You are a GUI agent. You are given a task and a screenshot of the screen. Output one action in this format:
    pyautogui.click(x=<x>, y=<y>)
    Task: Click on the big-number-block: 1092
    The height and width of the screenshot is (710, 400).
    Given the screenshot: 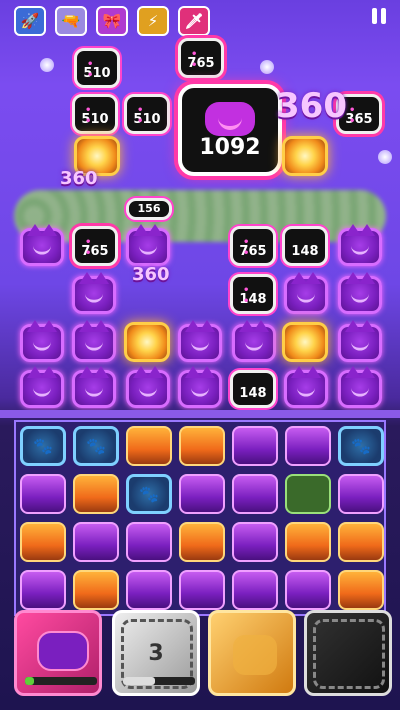 What is the action you would take?
    pyautogui.click(x=230, y=130)
    